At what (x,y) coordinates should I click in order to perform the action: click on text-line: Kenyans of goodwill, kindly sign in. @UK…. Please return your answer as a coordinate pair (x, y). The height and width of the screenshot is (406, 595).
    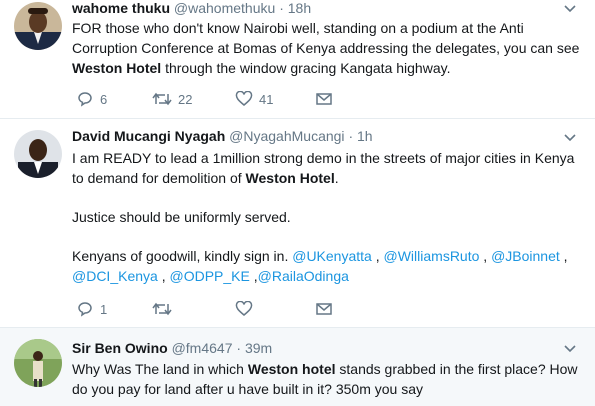
    Looking at the image, I should click on (327, 256).